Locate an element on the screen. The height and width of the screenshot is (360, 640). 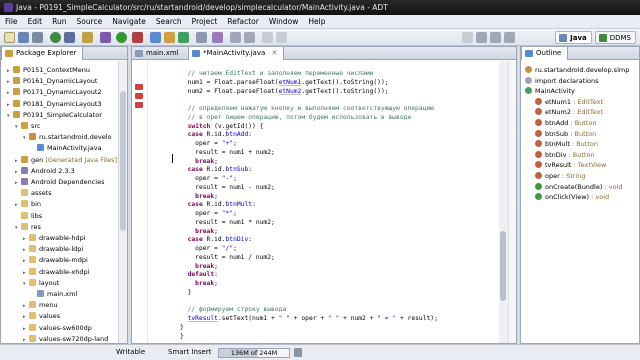
android-sdk-icon is located at coordinates (55, 37).